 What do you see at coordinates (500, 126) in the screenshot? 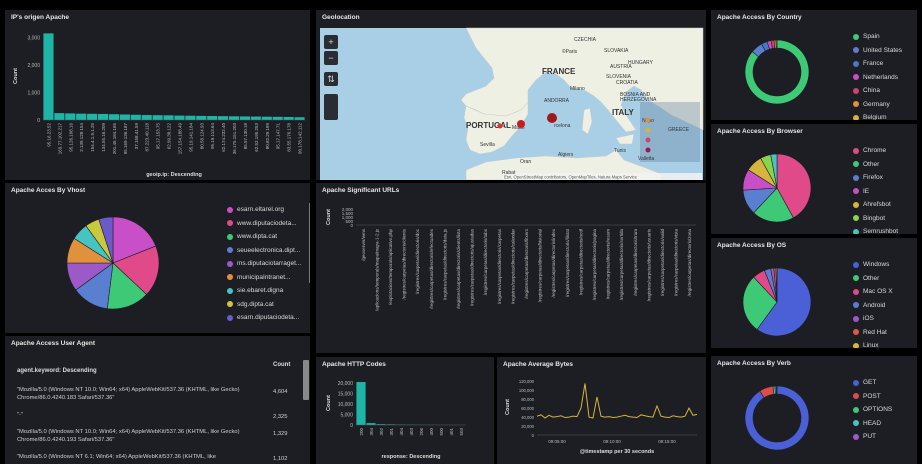
I see `map-point-lisbon` at bounding box center [500, 126].